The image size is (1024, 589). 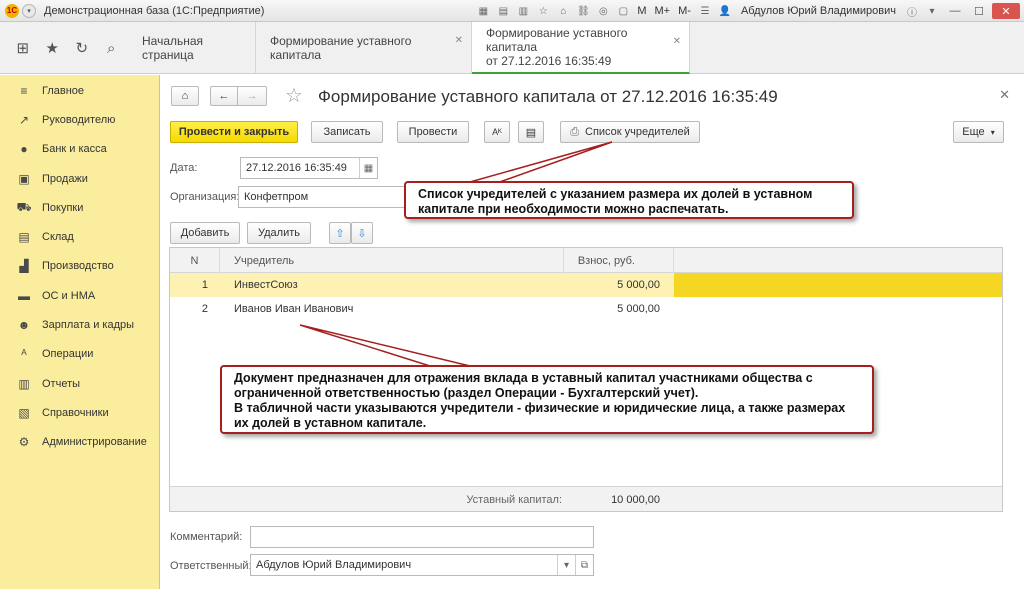 I want to click on arrow-down-icon: ⇩, so click(x=362, y=233).